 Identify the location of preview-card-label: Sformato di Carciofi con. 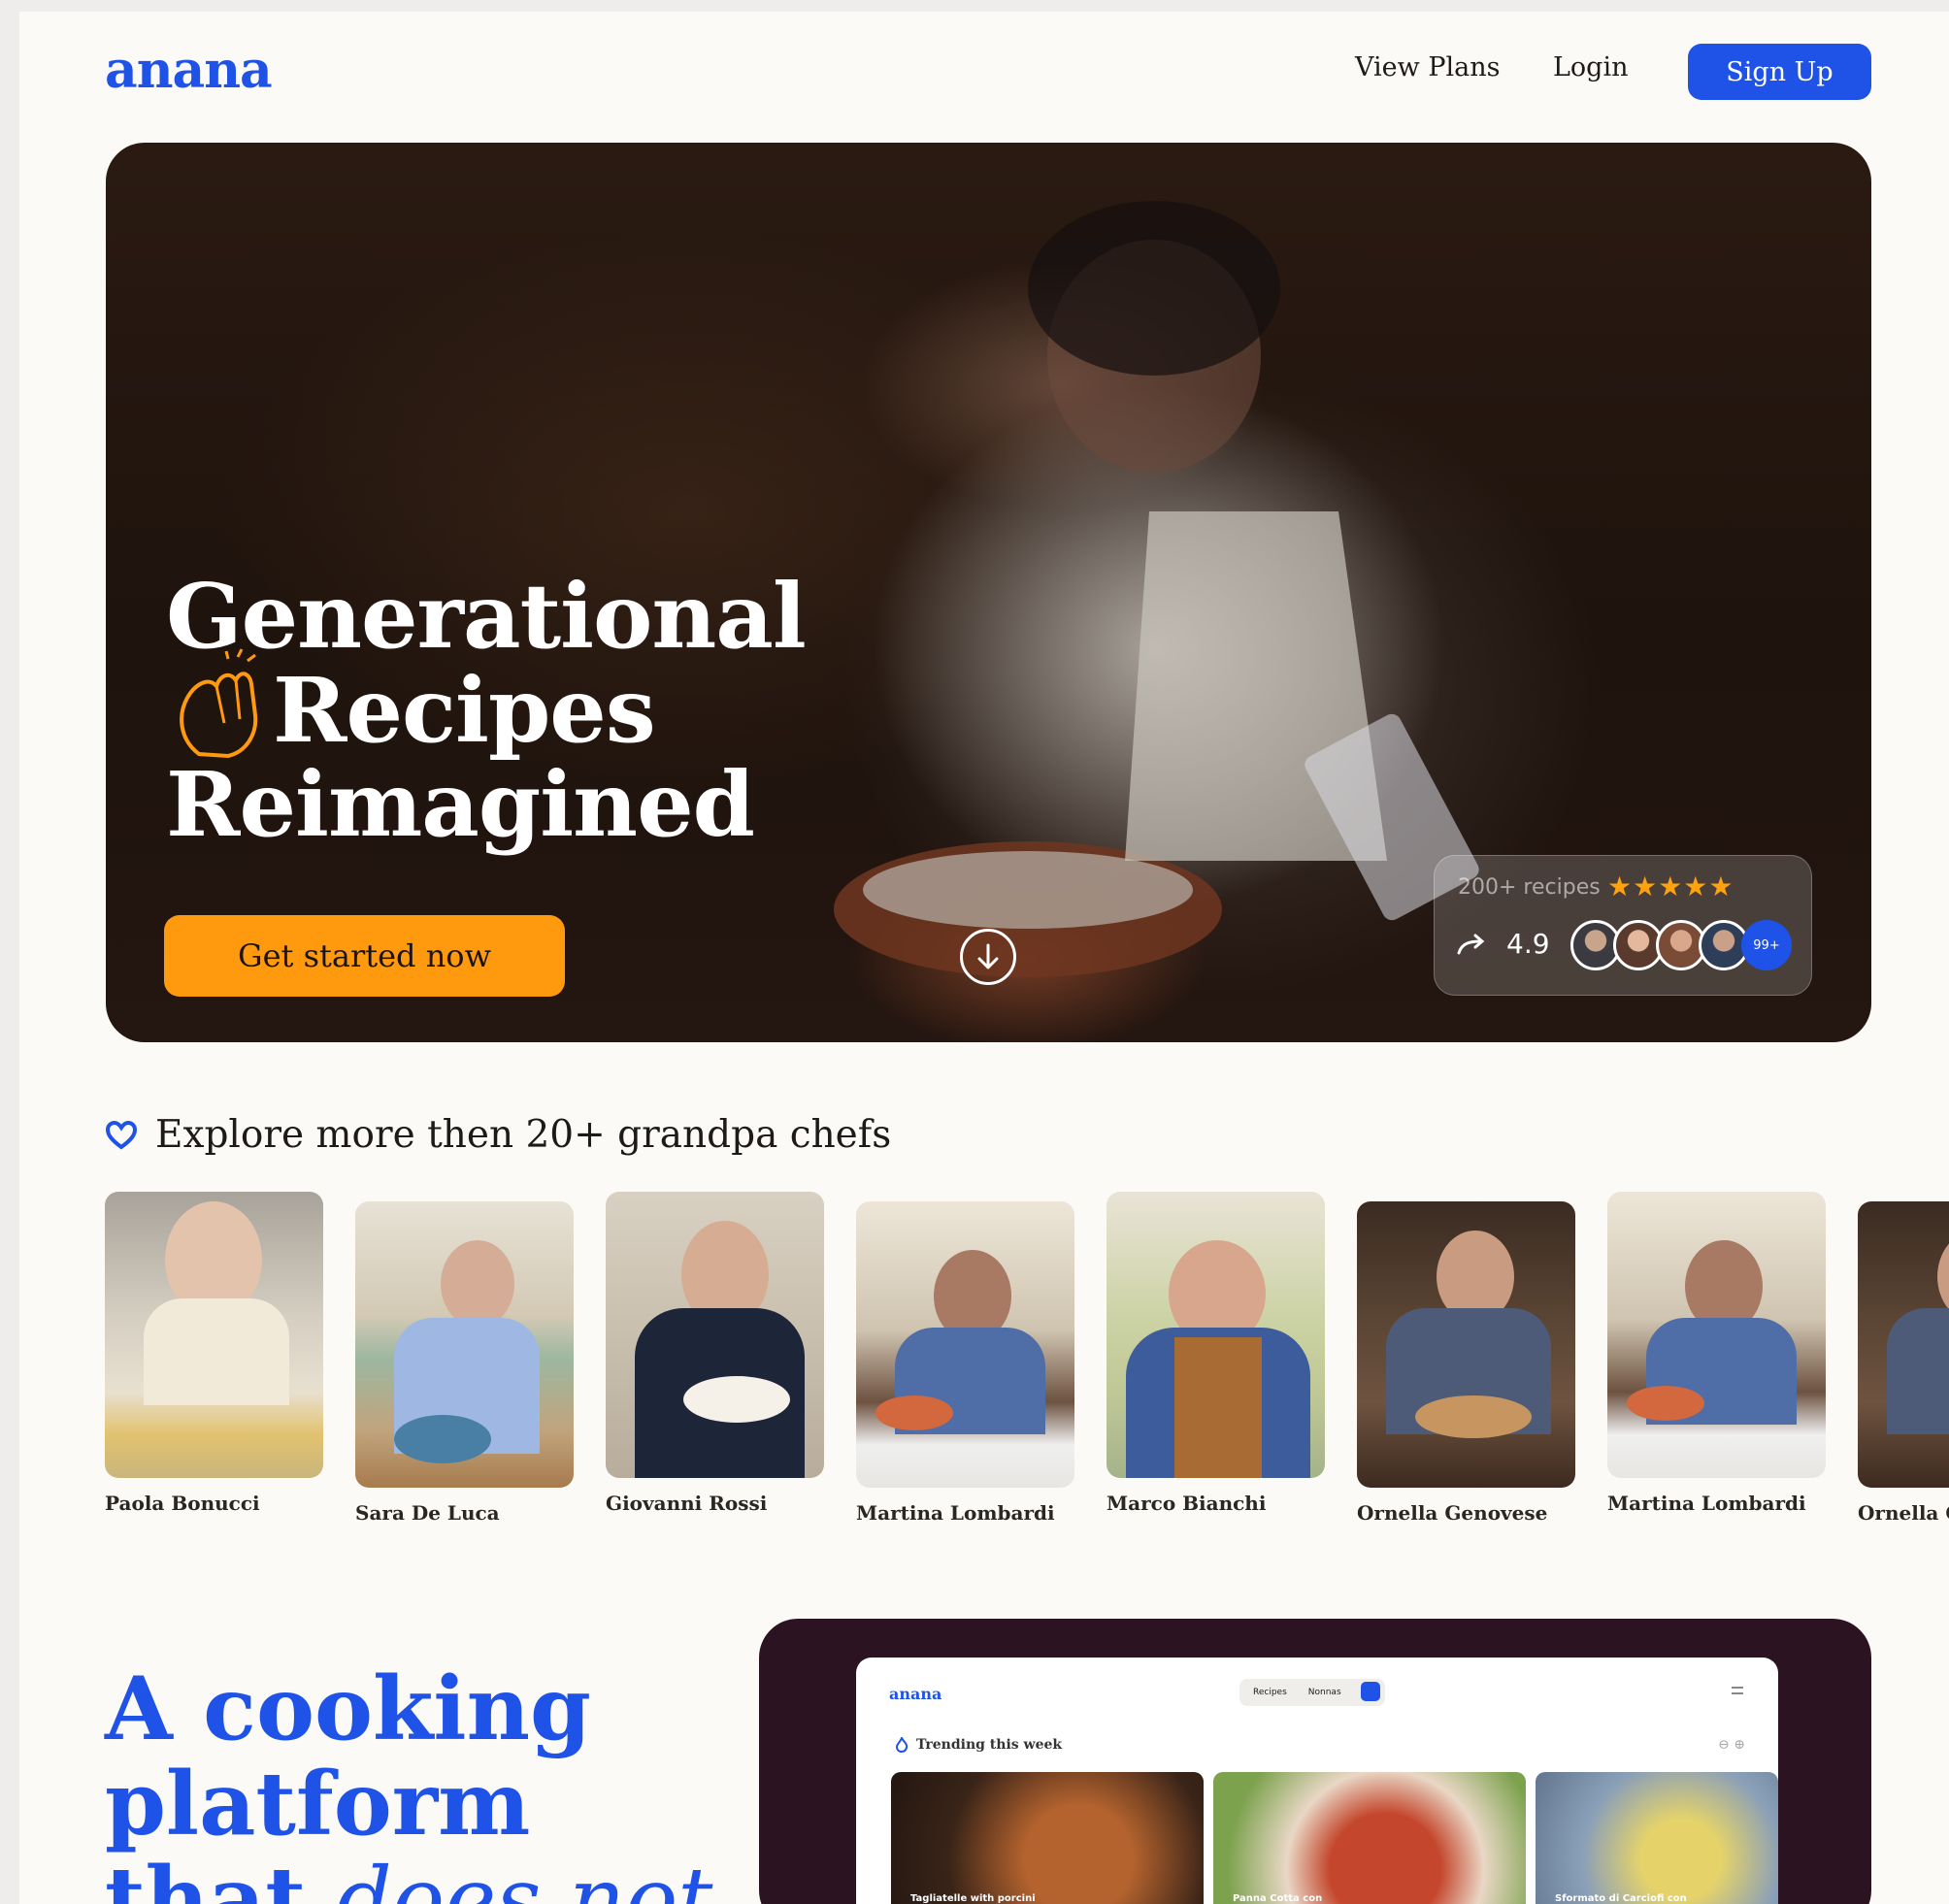
(1621, 1898).